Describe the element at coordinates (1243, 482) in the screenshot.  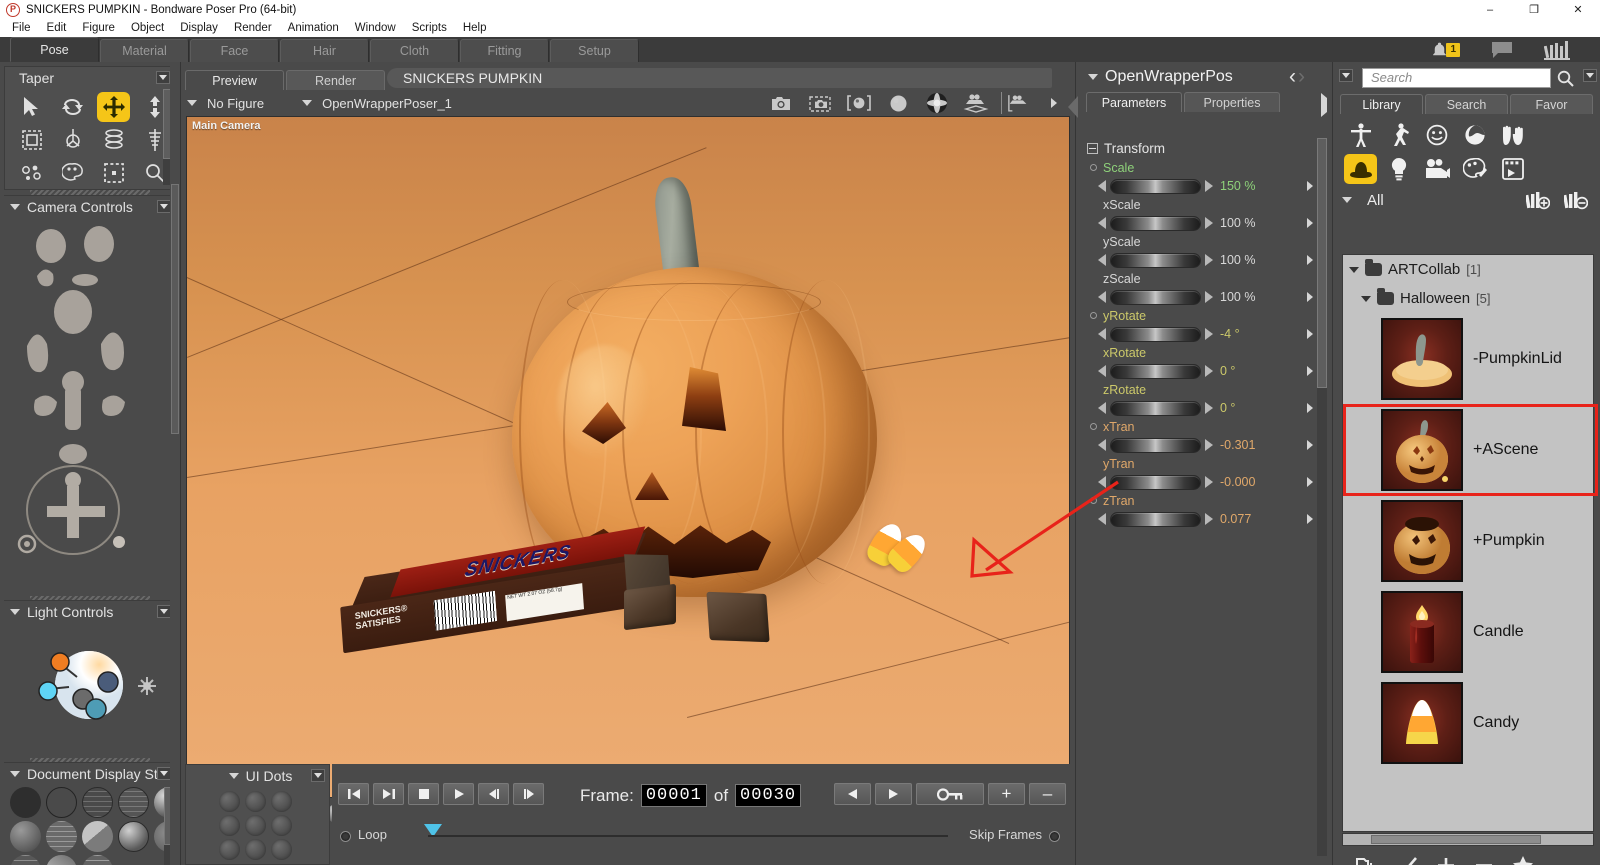
I see `param-value: -0.000` at that location.